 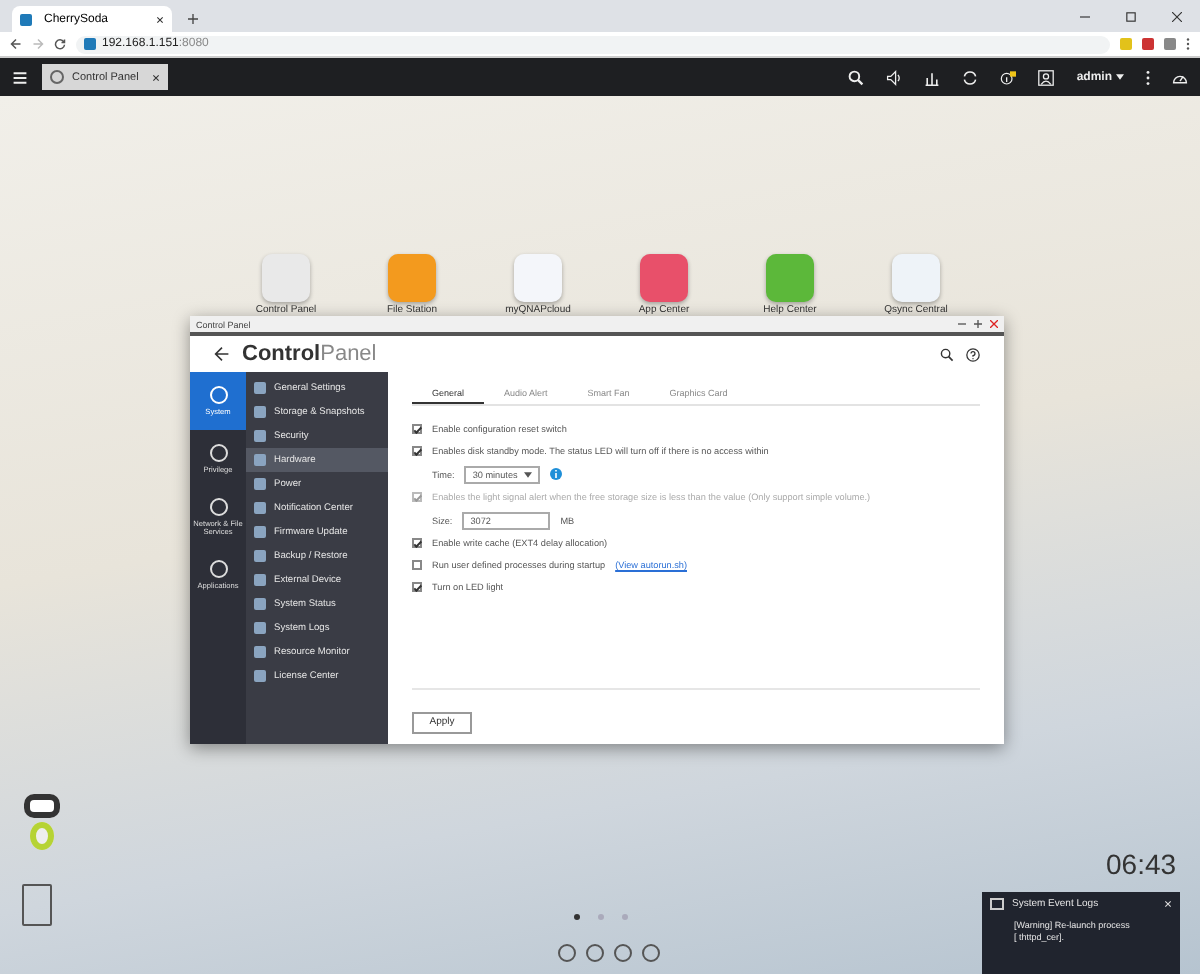 I want to click on app-heading: ControlPanel, so click(x=309, y=354).